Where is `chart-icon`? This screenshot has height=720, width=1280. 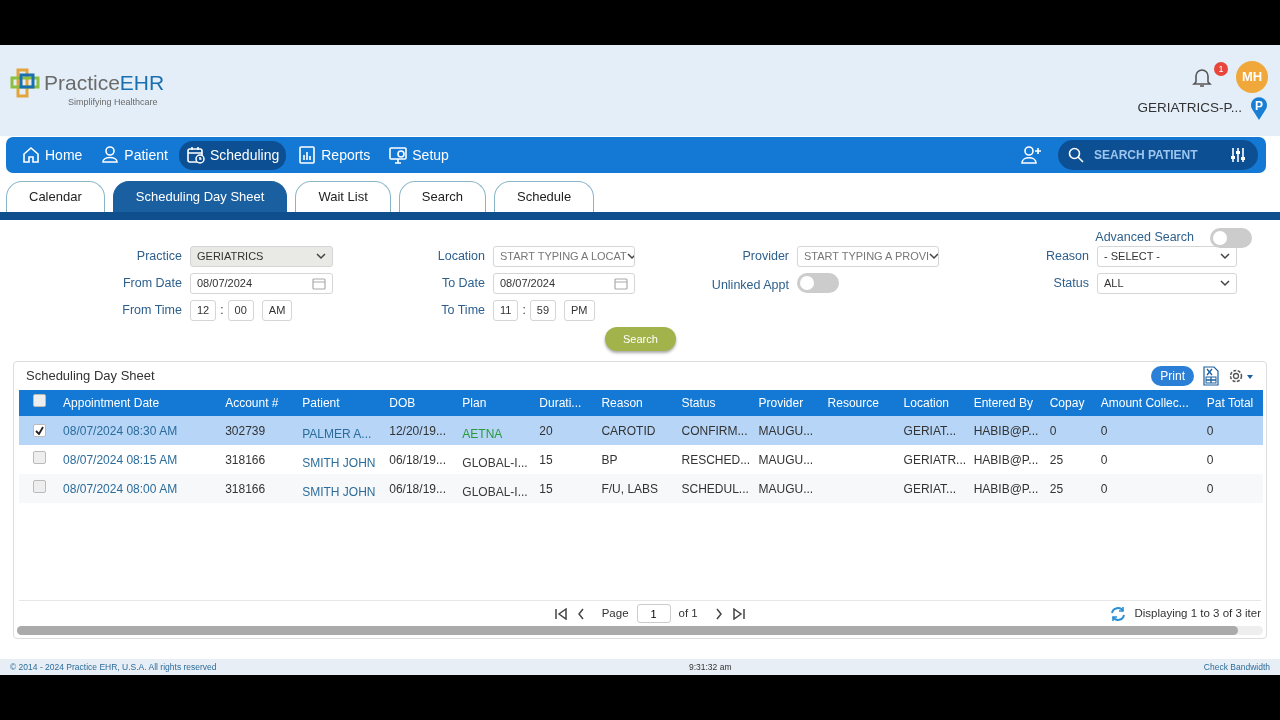 chart-icon is located at coordinates (307, 155).